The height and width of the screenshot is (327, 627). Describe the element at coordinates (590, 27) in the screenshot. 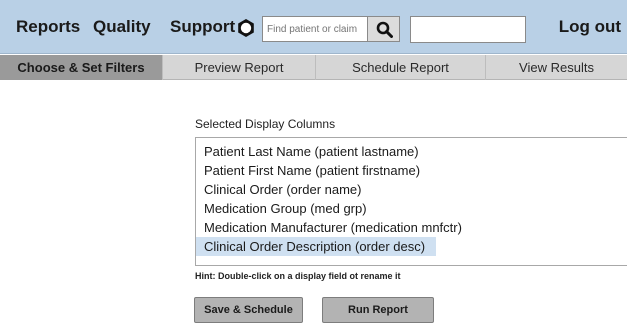

I see `logout-link: Log out` at that location.